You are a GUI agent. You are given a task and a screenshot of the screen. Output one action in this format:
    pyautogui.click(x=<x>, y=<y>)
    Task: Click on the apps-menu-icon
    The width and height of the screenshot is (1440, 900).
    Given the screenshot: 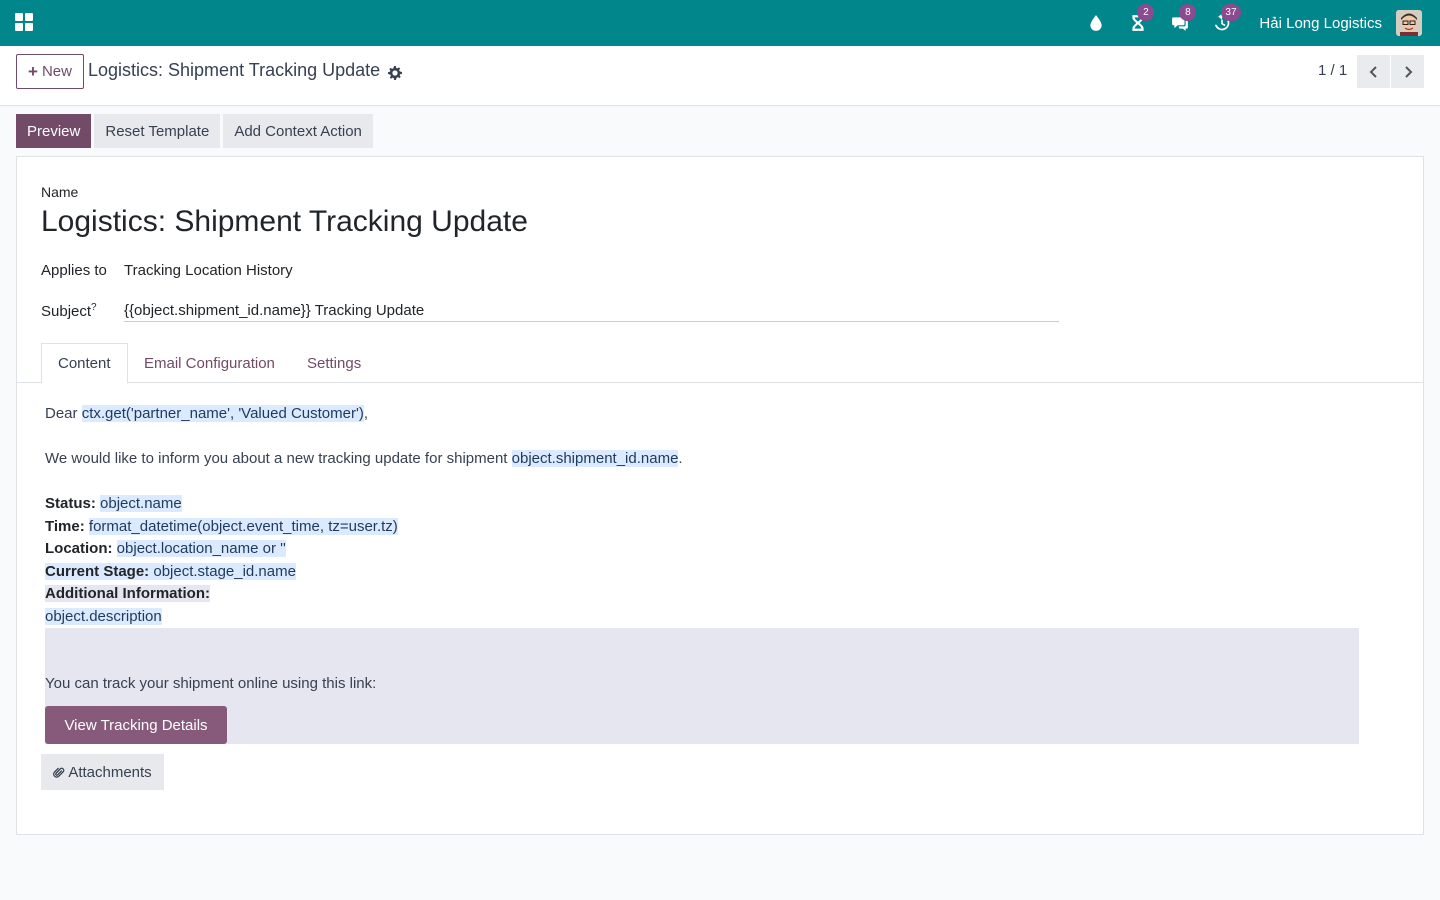 What is the action you would take?
    pyautogui.click(x=24, y=22)
    